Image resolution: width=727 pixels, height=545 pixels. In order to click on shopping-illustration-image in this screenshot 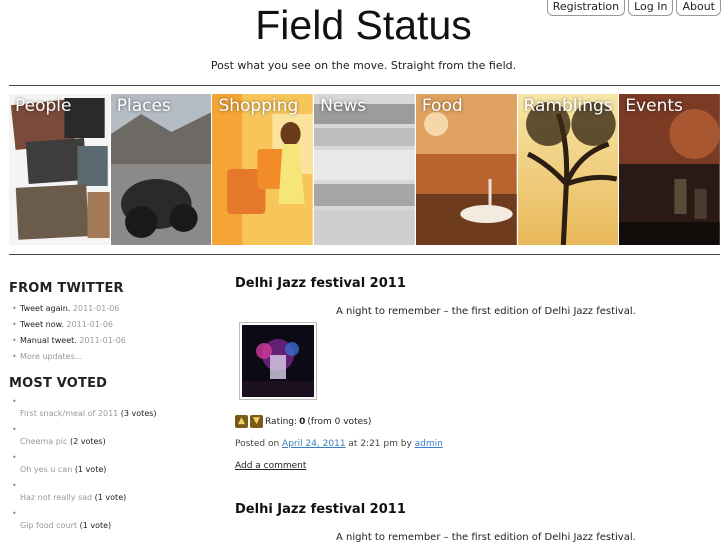, I will do `click(263, 169)`.